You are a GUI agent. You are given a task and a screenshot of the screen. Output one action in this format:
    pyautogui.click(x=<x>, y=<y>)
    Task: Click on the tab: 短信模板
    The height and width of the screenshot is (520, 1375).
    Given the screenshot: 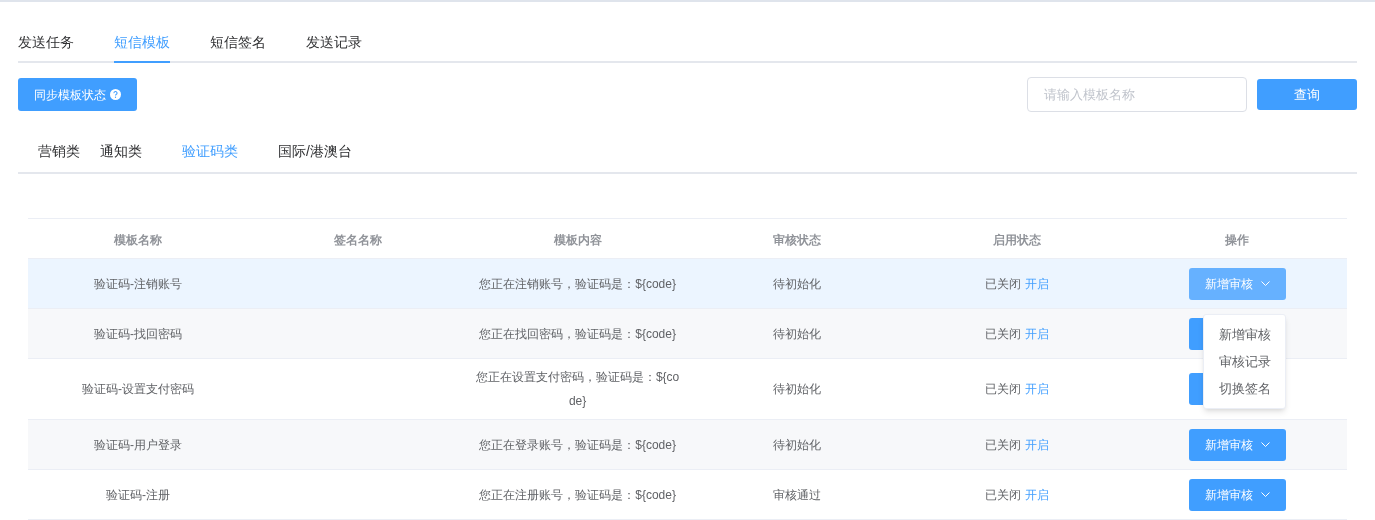 What is the action you would take?
    pyautogui.click(x=142, y=43)
    